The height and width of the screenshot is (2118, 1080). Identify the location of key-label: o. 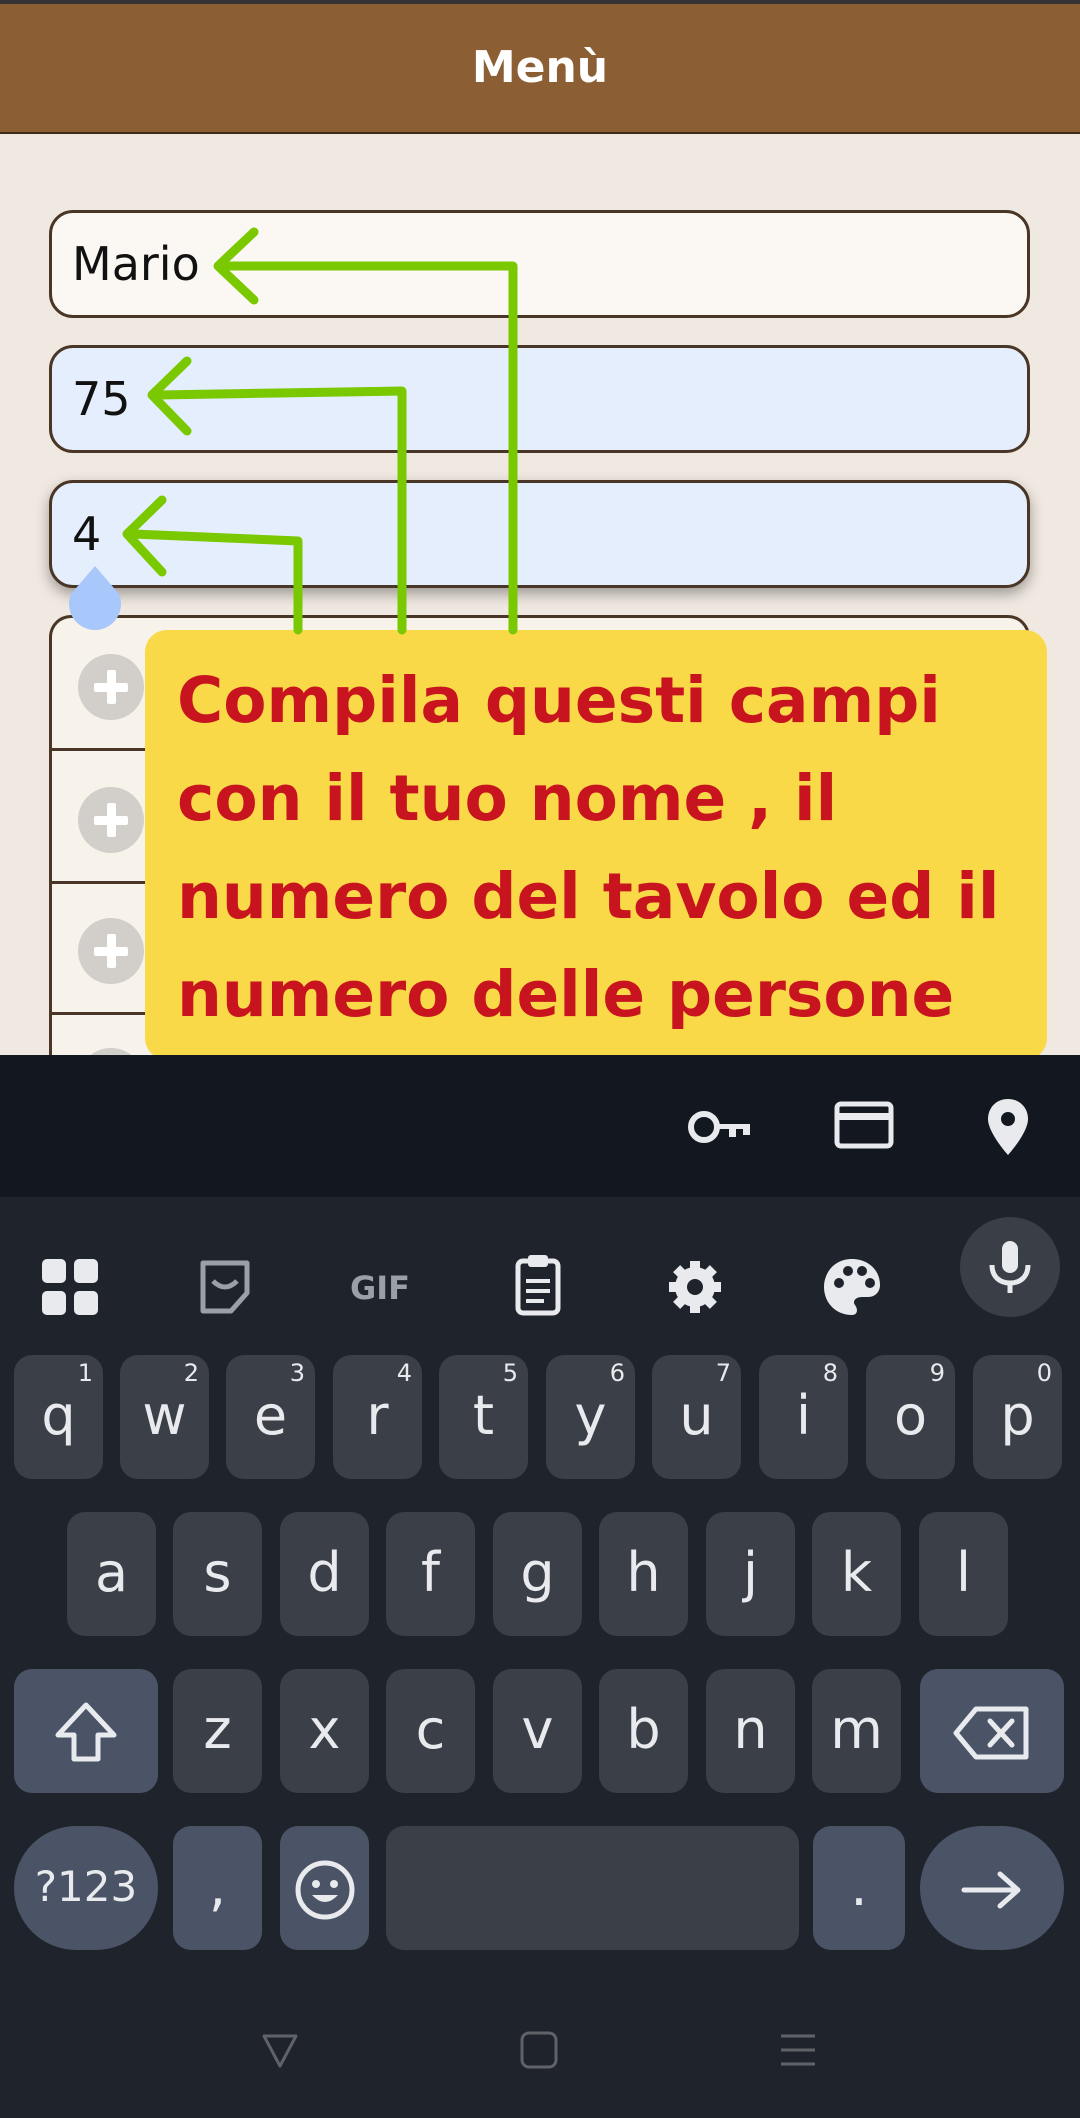
(910, 1415).